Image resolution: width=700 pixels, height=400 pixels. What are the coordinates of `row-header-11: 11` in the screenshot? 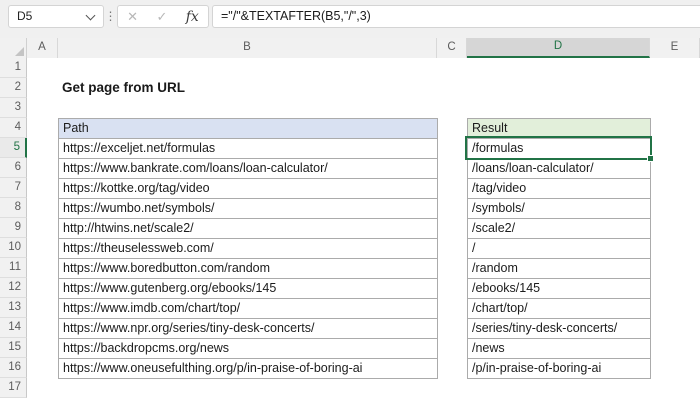 It's located at (13, 268).